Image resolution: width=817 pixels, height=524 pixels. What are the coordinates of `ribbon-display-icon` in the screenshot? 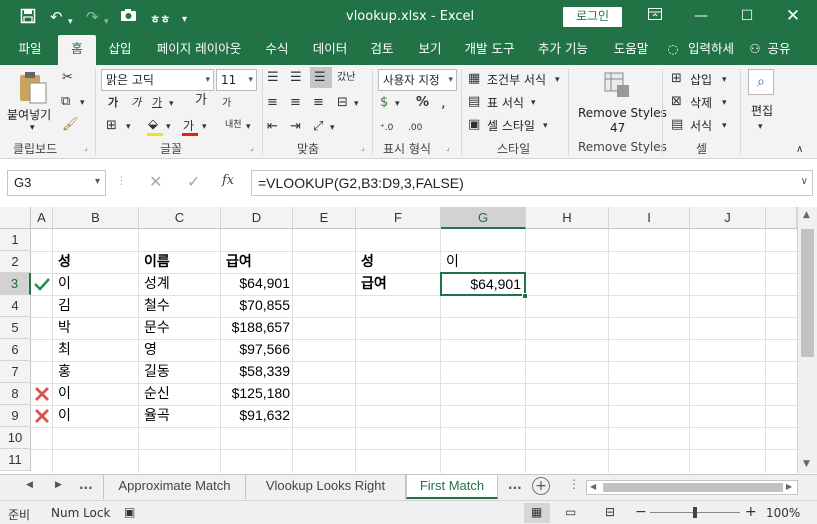 It's located at (655, 17).